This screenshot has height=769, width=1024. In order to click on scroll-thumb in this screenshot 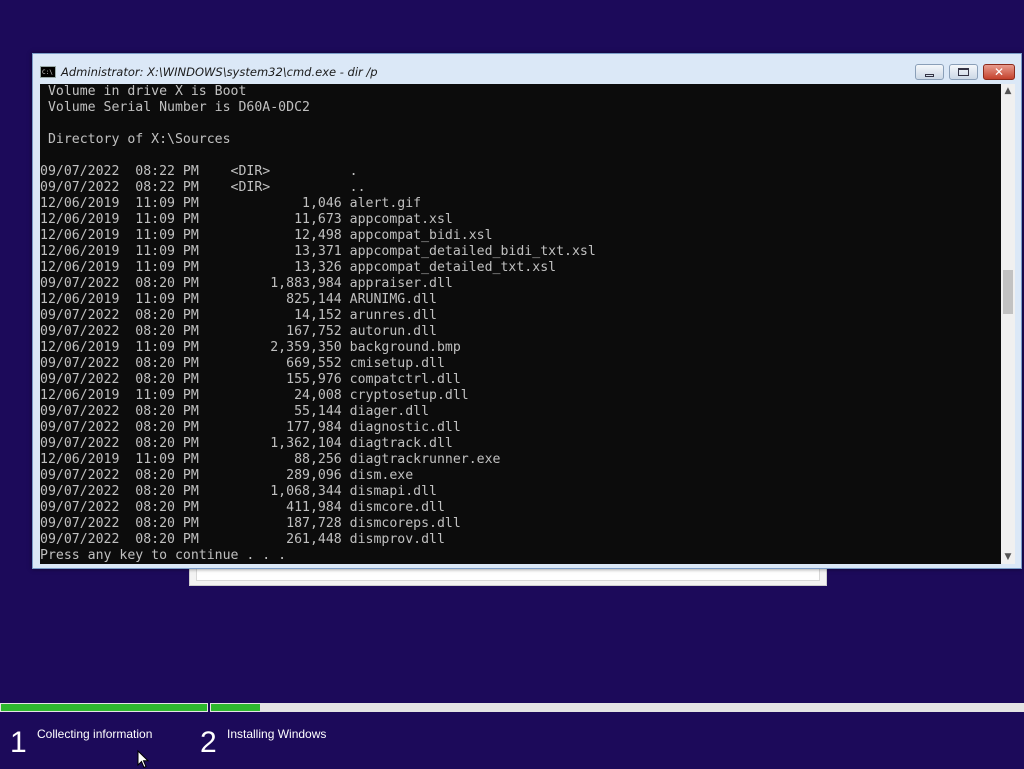, I will do `click(1008, 292)`.